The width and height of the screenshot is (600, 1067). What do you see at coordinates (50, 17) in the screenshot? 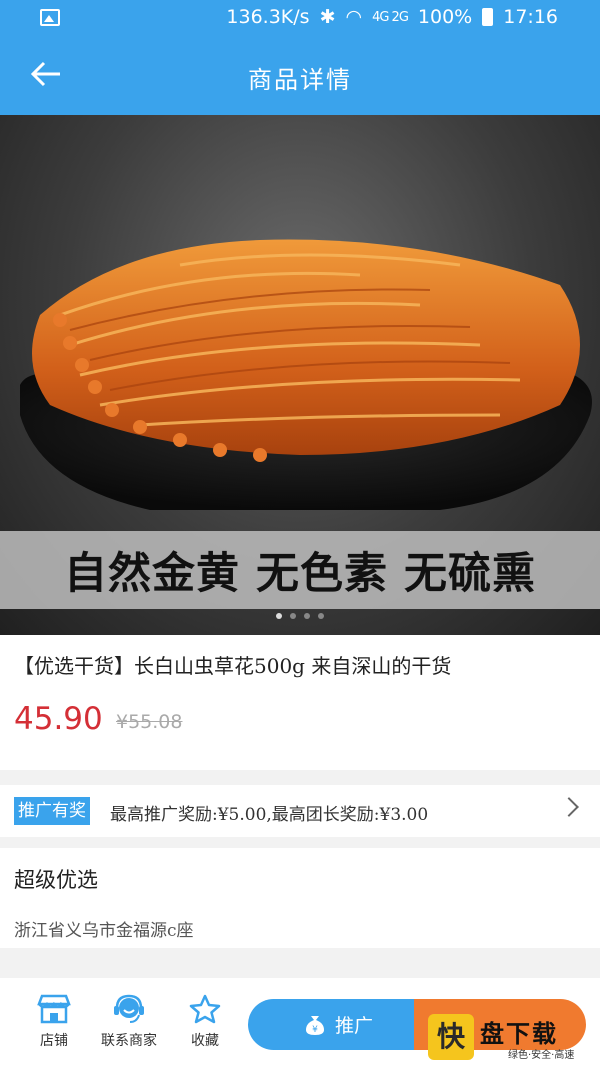
I see `gallery-icon` at bounding box center [50, 17].